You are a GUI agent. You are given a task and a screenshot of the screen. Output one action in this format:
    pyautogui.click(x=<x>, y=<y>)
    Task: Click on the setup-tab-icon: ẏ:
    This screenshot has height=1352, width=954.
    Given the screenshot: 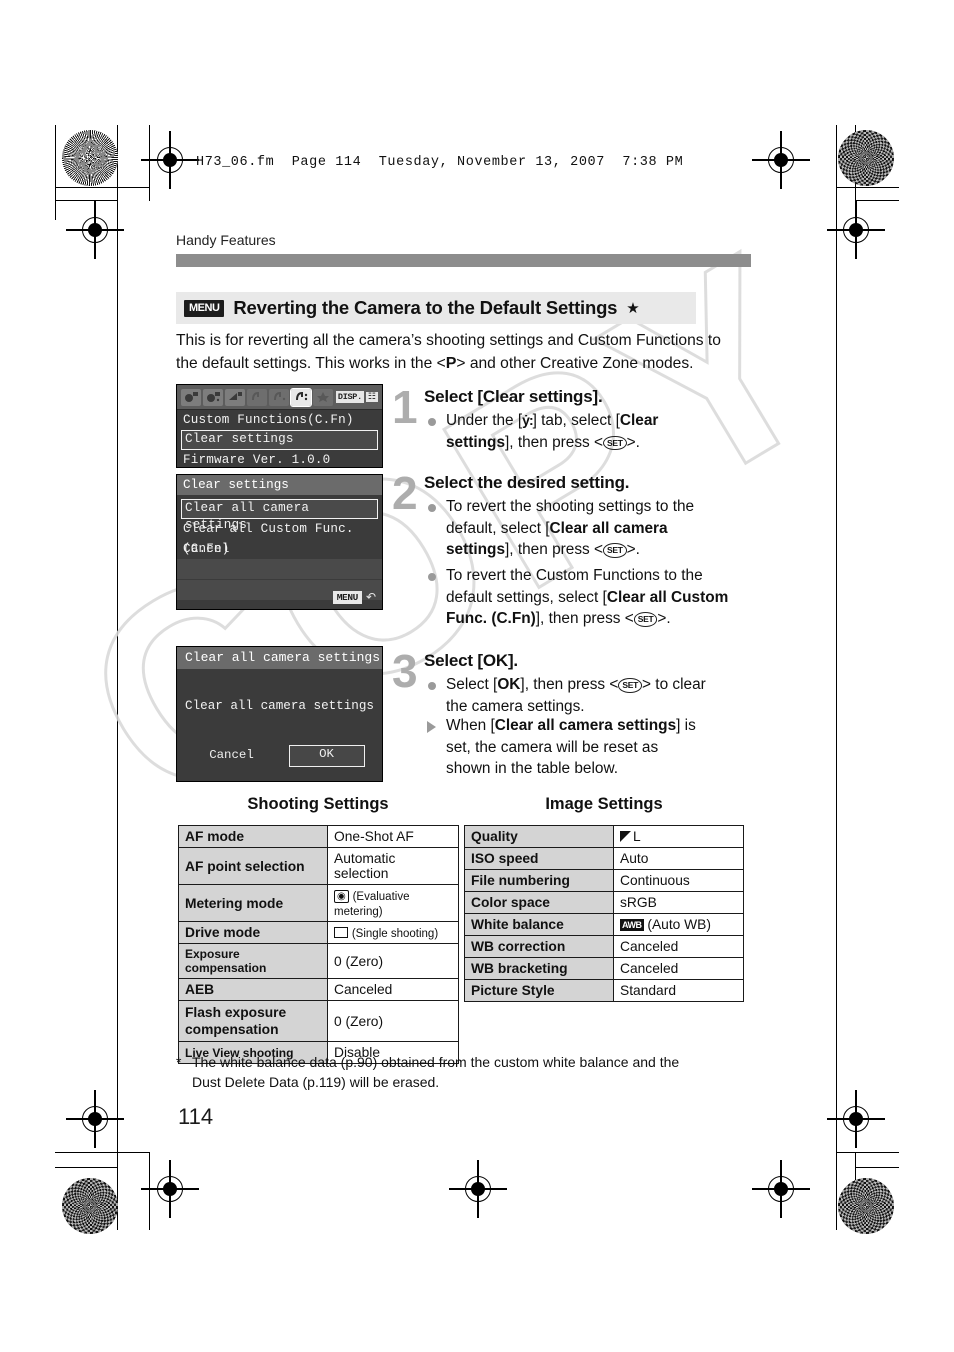 What is the action you would take?
    pyautogui.click(x=527, y=420)
    